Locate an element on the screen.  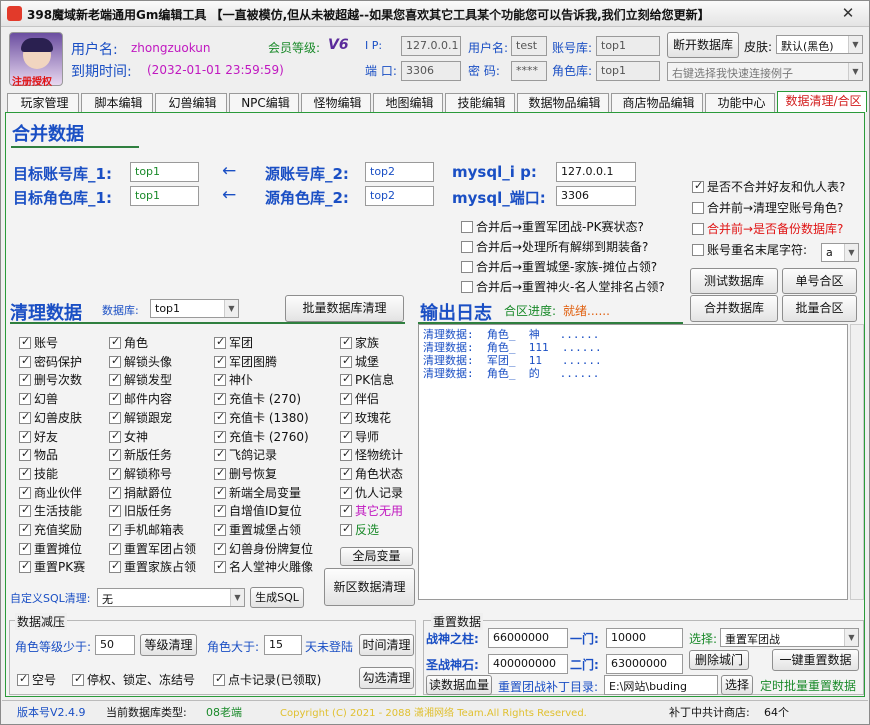
checkbox: 飞鸽记录 is located at coordinates (245, 454).